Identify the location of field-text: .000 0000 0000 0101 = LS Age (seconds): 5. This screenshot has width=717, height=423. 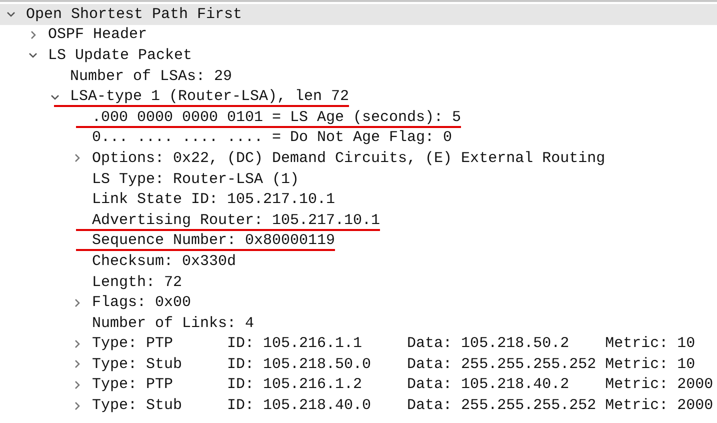
(269, 117).